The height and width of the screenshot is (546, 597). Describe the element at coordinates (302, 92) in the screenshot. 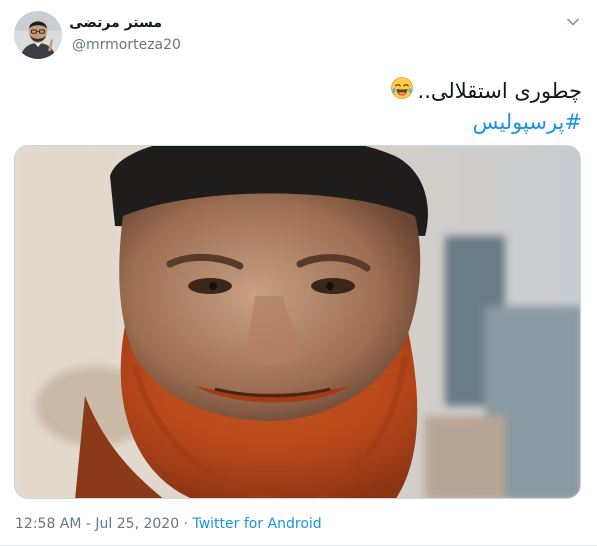

I see `tweet-text-line: چطوری استقلالی..` at that location.